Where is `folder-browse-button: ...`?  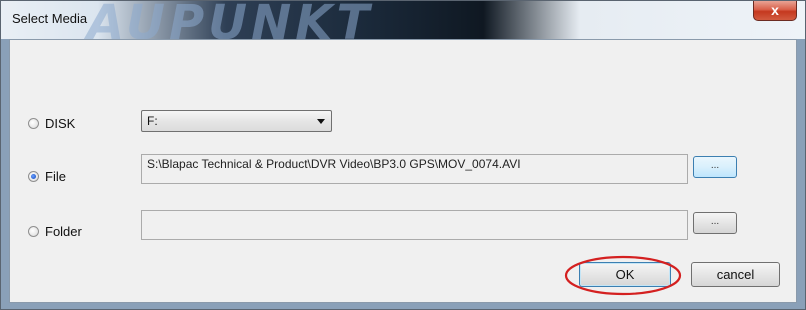 folder-browse-button: ... is located at coordinates (715, 223).